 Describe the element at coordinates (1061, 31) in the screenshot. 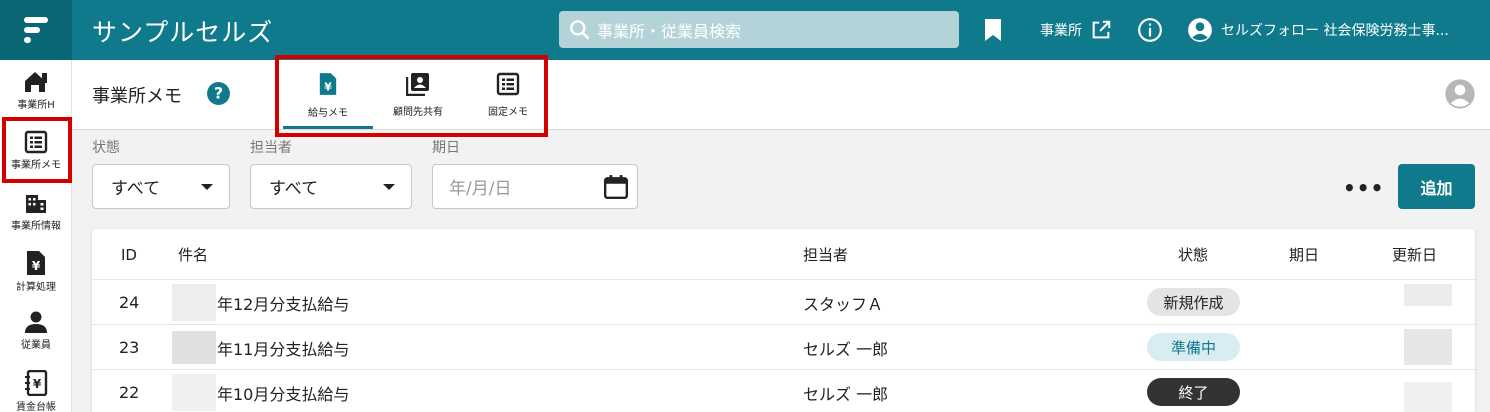

I see `office-link-label: 事業所` at that location.